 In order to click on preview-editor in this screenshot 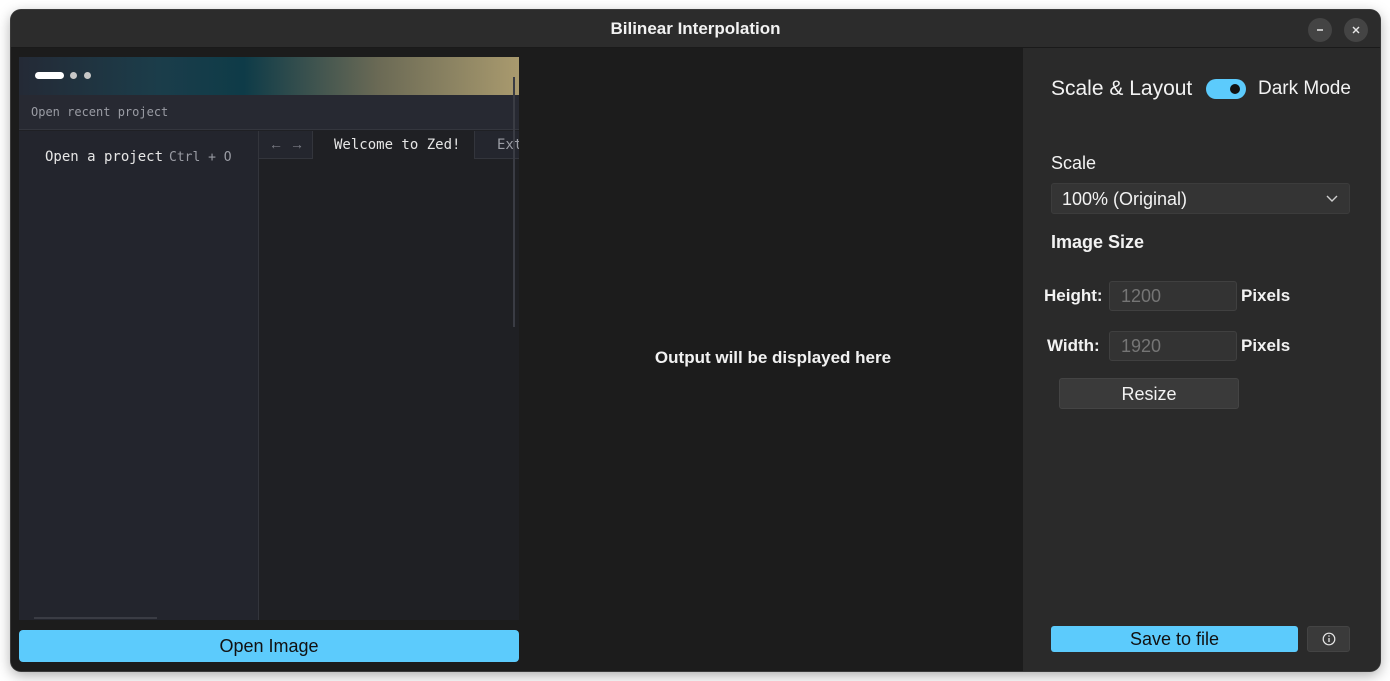, I will do `click(389, 389)`.